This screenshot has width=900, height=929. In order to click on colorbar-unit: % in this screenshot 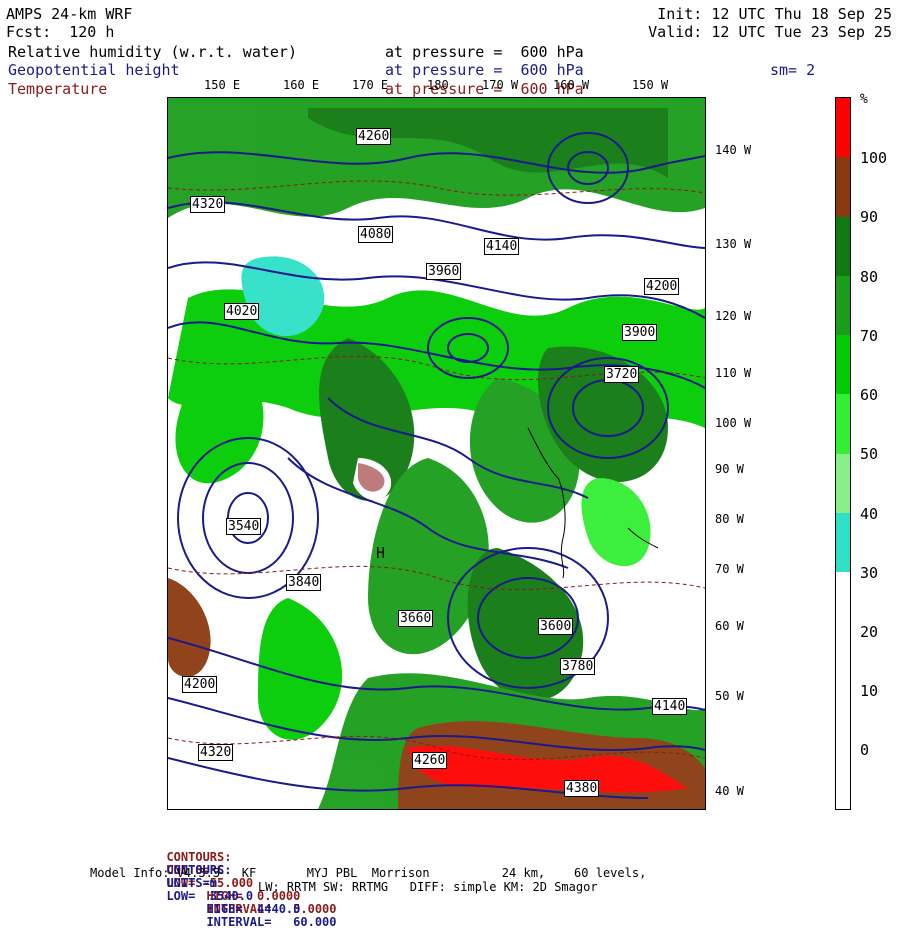, I will do `click(864, 99)`.